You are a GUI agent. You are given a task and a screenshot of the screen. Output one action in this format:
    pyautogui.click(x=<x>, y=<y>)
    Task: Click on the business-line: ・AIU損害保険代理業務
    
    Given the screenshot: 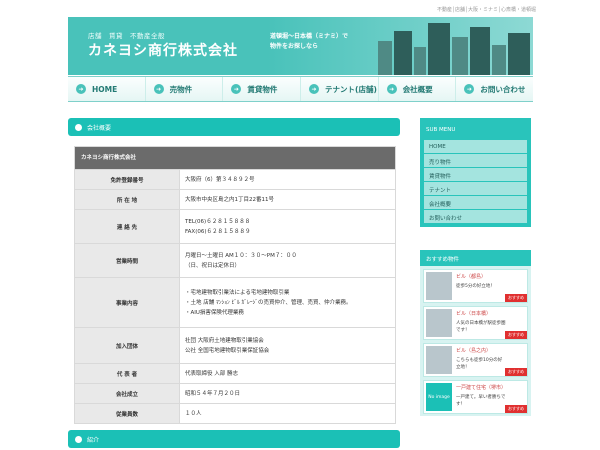 What is the action you would take?
    pyautogui.click(x=214, y=312)
    